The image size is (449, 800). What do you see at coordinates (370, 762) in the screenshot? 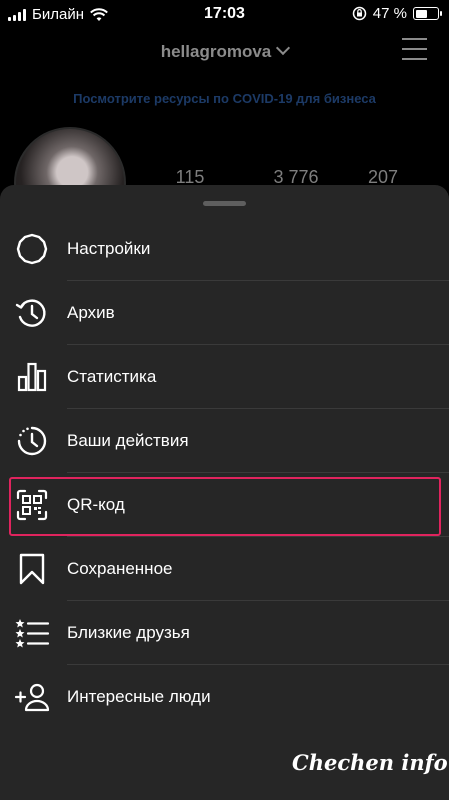
I see `watermark-logo: Chechen info` at bounding box center [370, 762].